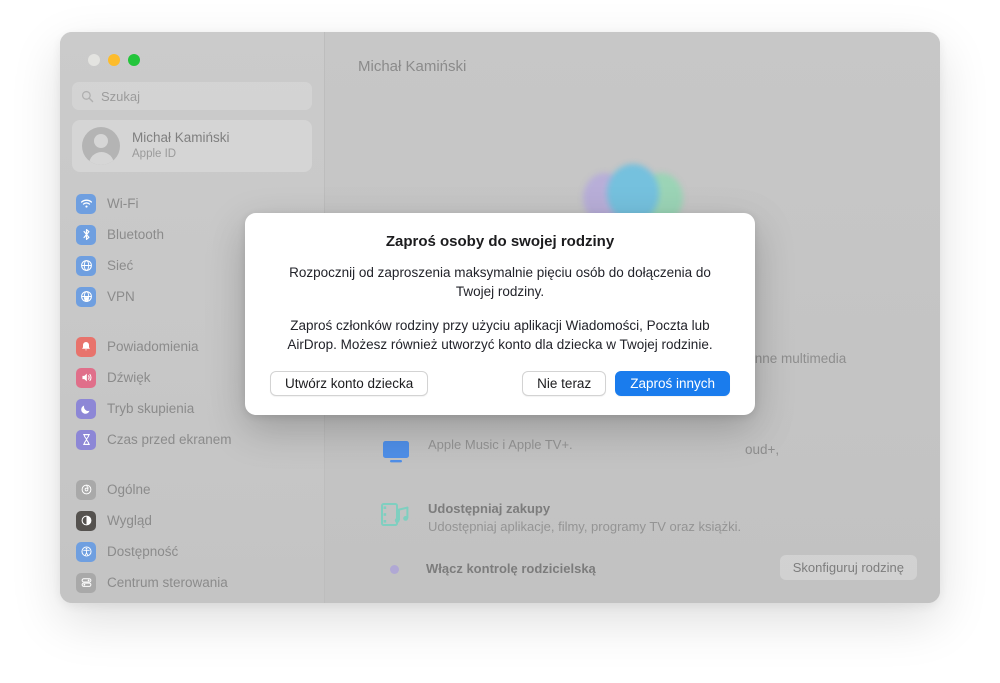  What do you see at coordinates (86, 489) in the screenshot?
I see `gear-icon` at bounding box center [86, 489].